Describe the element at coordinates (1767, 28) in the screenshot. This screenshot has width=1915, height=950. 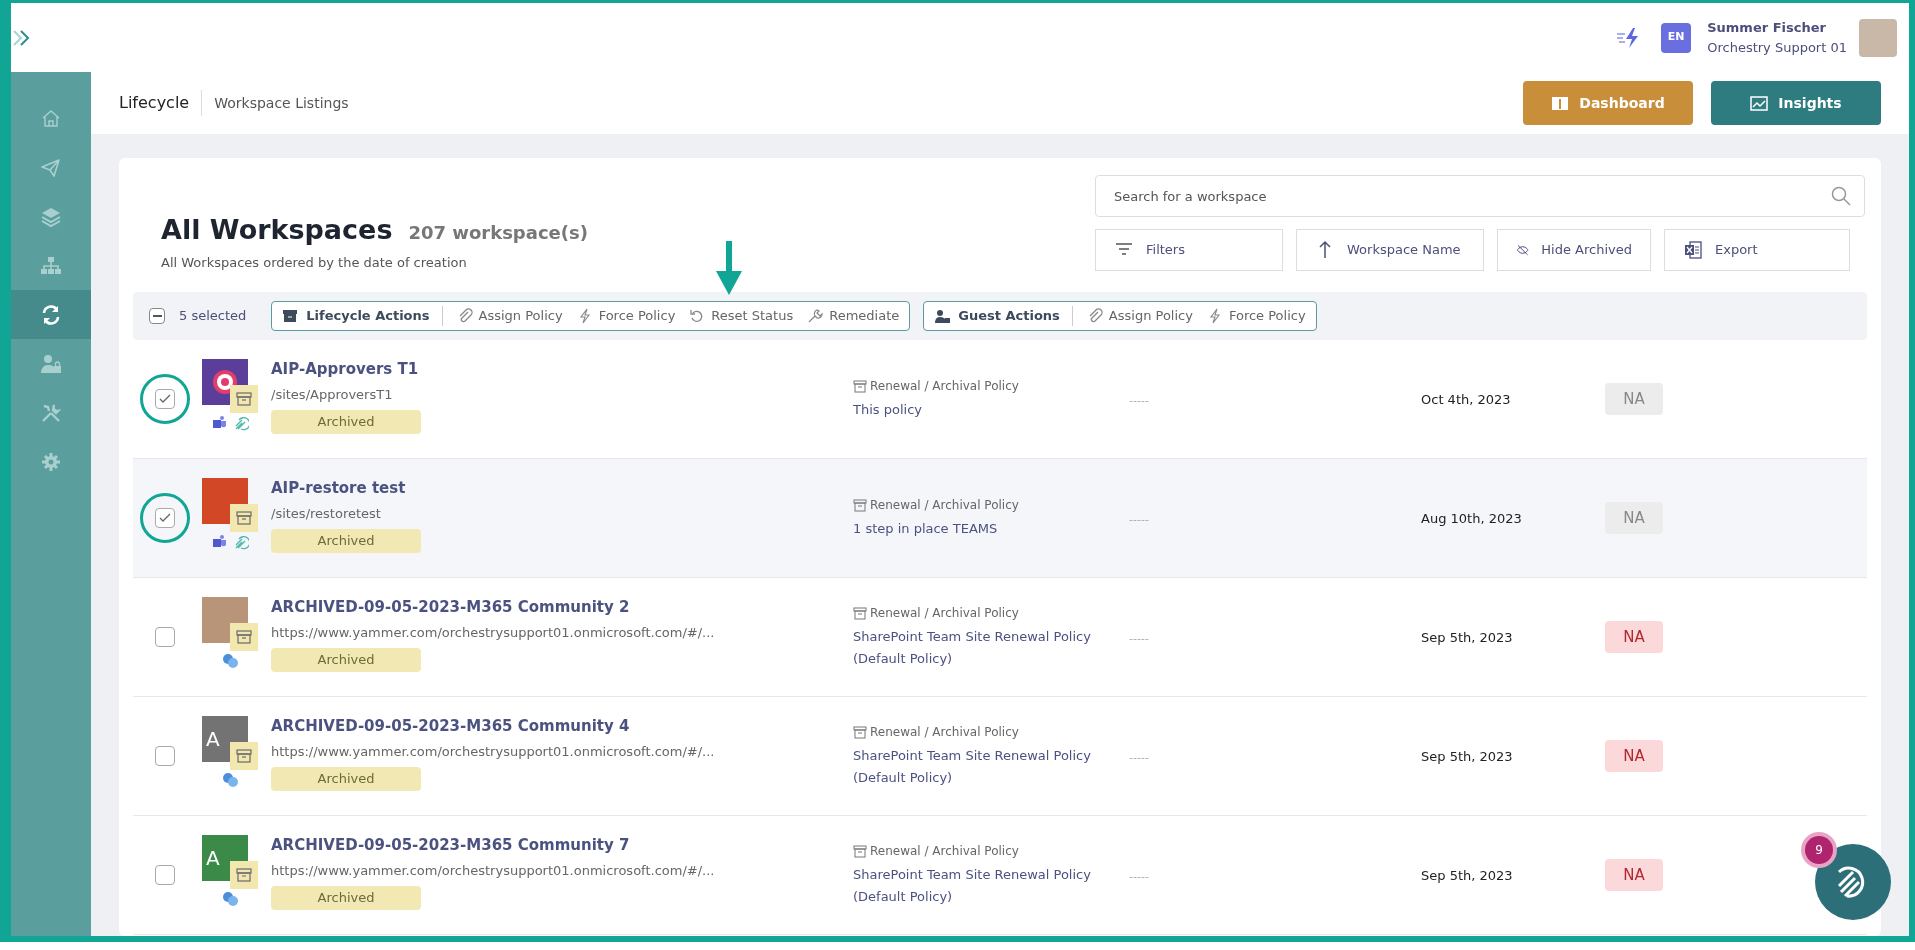
I see `user-name: Summer Fischer` at that location.